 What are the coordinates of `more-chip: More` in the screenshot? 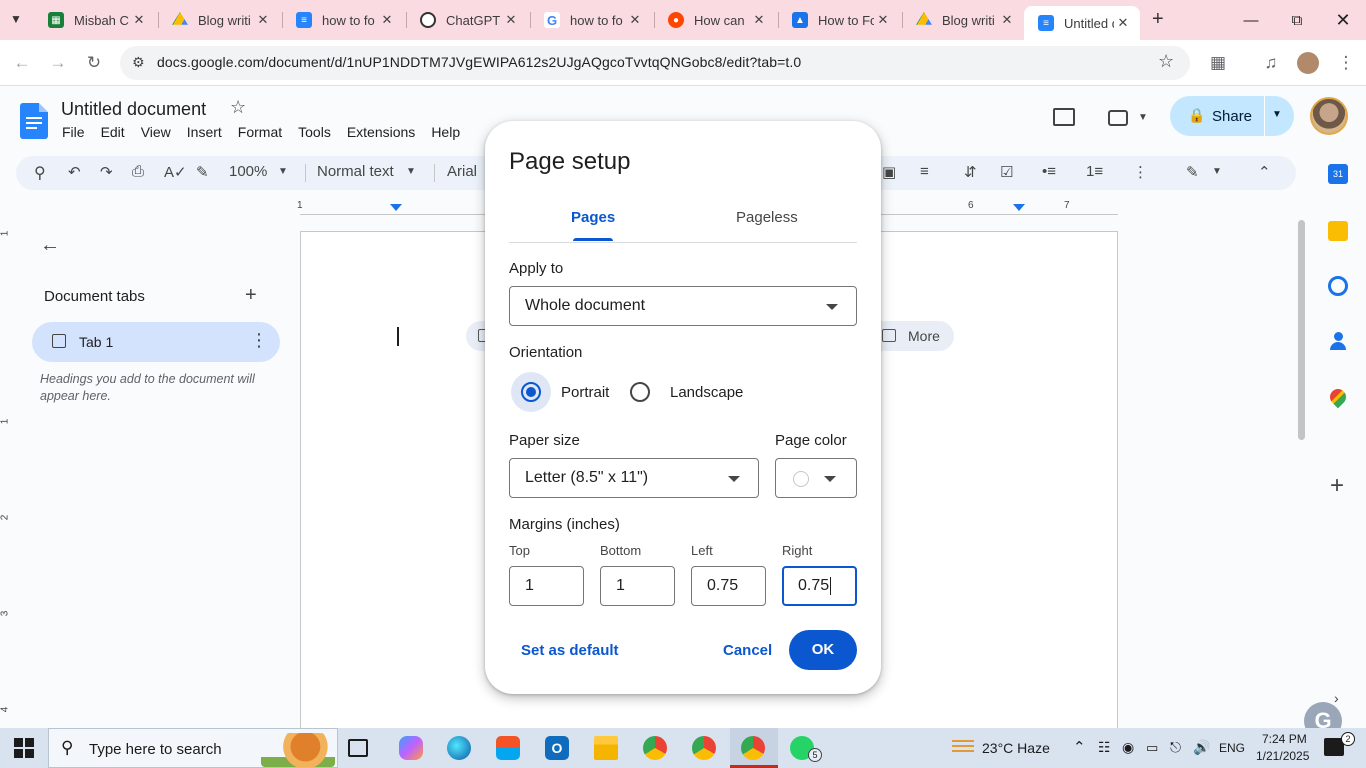 It's located at (912, 336).